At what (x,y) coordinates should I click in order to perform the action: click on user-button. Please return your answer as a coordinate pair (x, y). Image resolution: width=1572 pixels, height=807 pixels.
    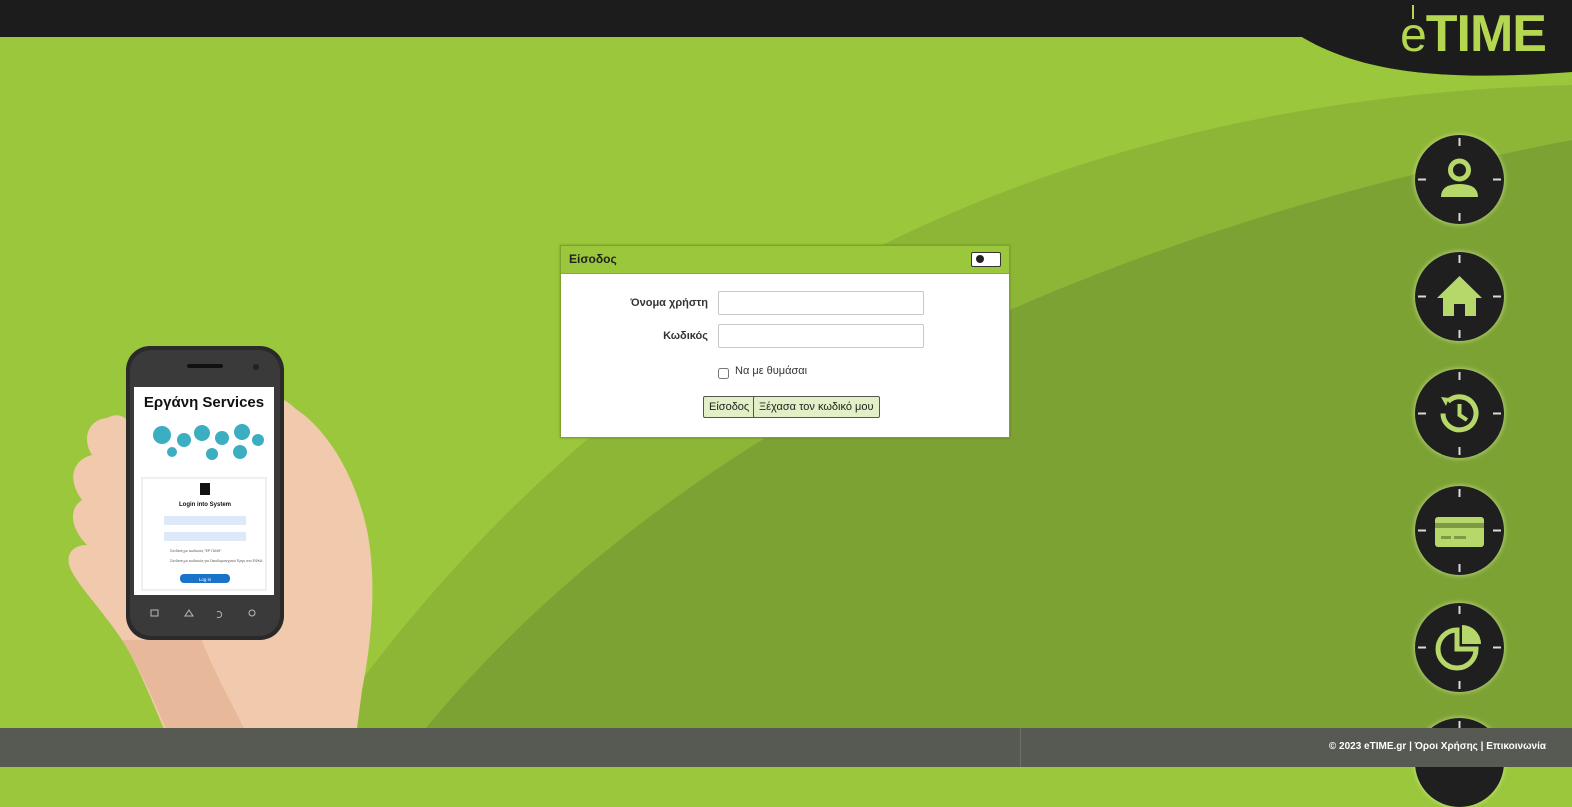
    Looking at the image, I should click on (1459, 179).